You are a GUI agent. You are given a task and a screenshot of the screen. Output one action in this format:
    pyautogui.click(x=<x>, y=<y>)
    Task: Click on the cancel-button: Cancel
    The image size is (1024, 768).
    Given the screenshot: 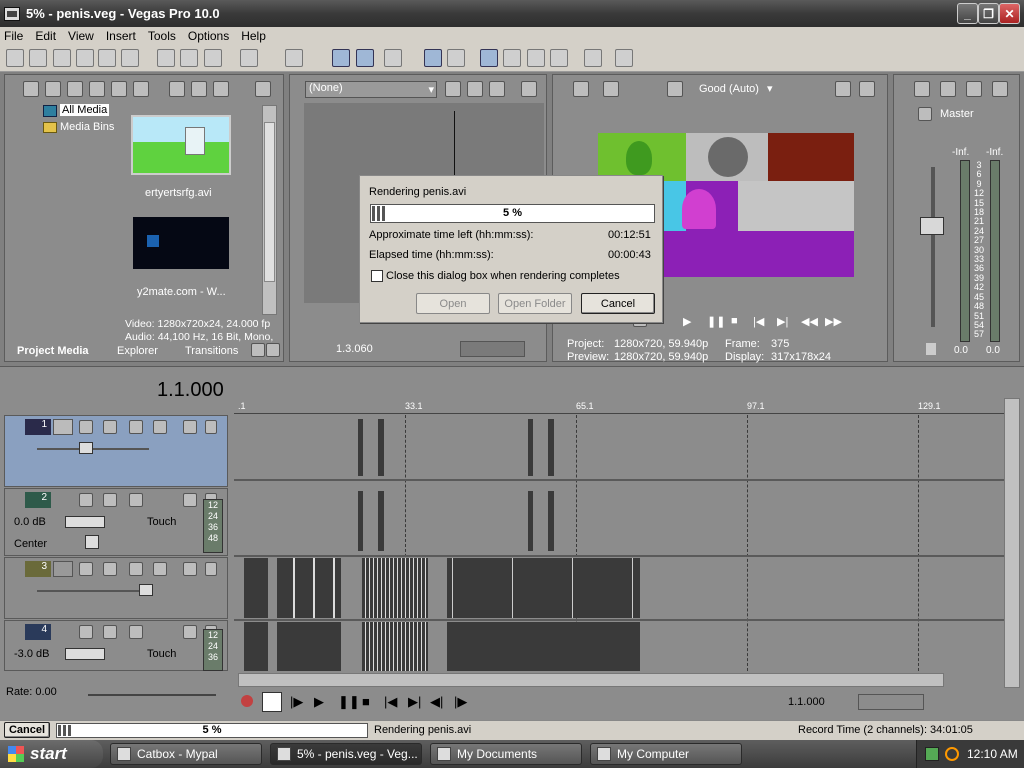 What is the action you would take?
    pyautogui.click(x=618, y=303)
    